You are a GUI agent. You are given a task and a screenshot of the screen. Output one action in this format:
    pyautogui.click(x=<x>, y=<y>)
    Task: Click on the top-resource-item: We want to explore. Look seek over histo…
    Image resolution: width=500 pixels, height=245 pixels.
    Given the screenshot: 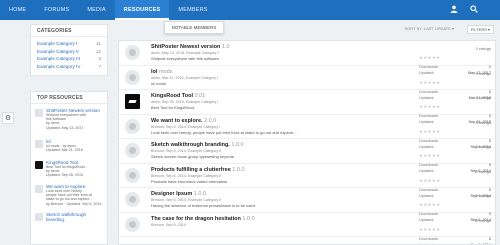 What is the action you would take?
    pyautogui.click(x=69, y=198)
    